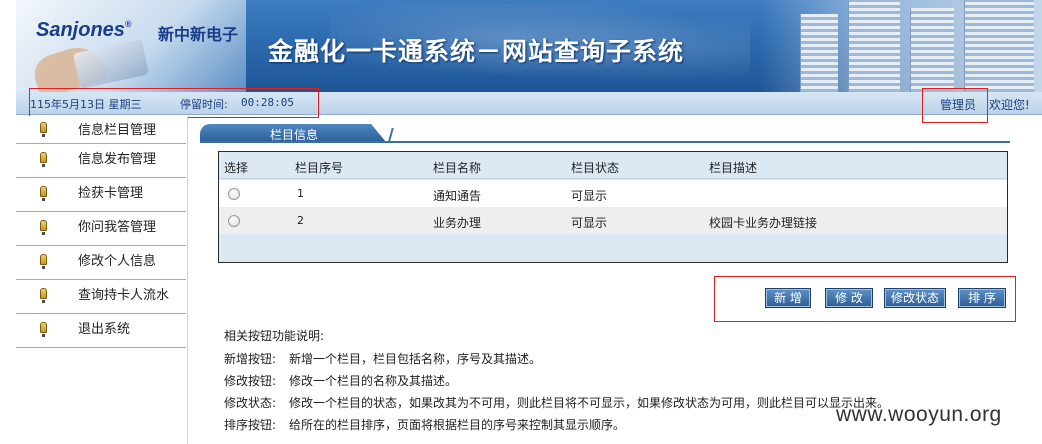 This screenshot has width=1042, height=444. Describe the element at coordinates (763, 223) in the screenshot. I see `row-desc: 校园卡业务办理链接` at that location.